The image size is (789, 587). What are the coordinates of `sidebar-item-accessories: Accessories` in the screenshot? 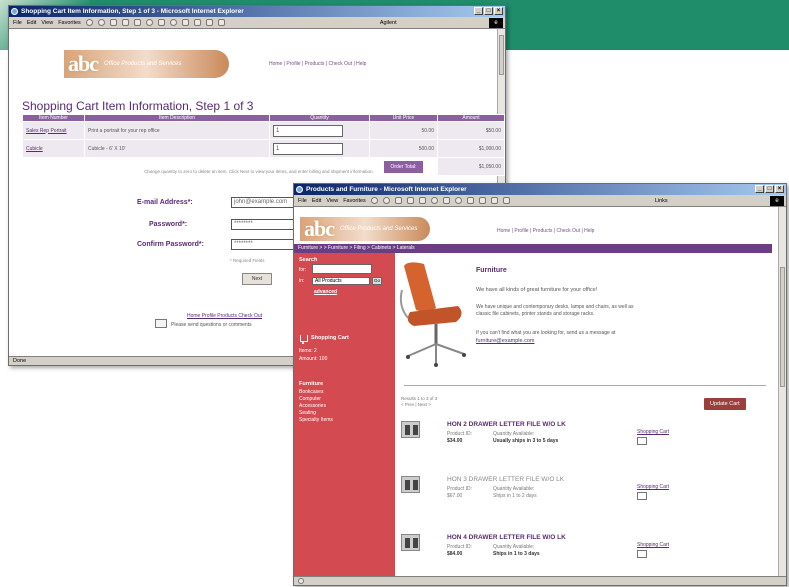 It's located at (312, 406).